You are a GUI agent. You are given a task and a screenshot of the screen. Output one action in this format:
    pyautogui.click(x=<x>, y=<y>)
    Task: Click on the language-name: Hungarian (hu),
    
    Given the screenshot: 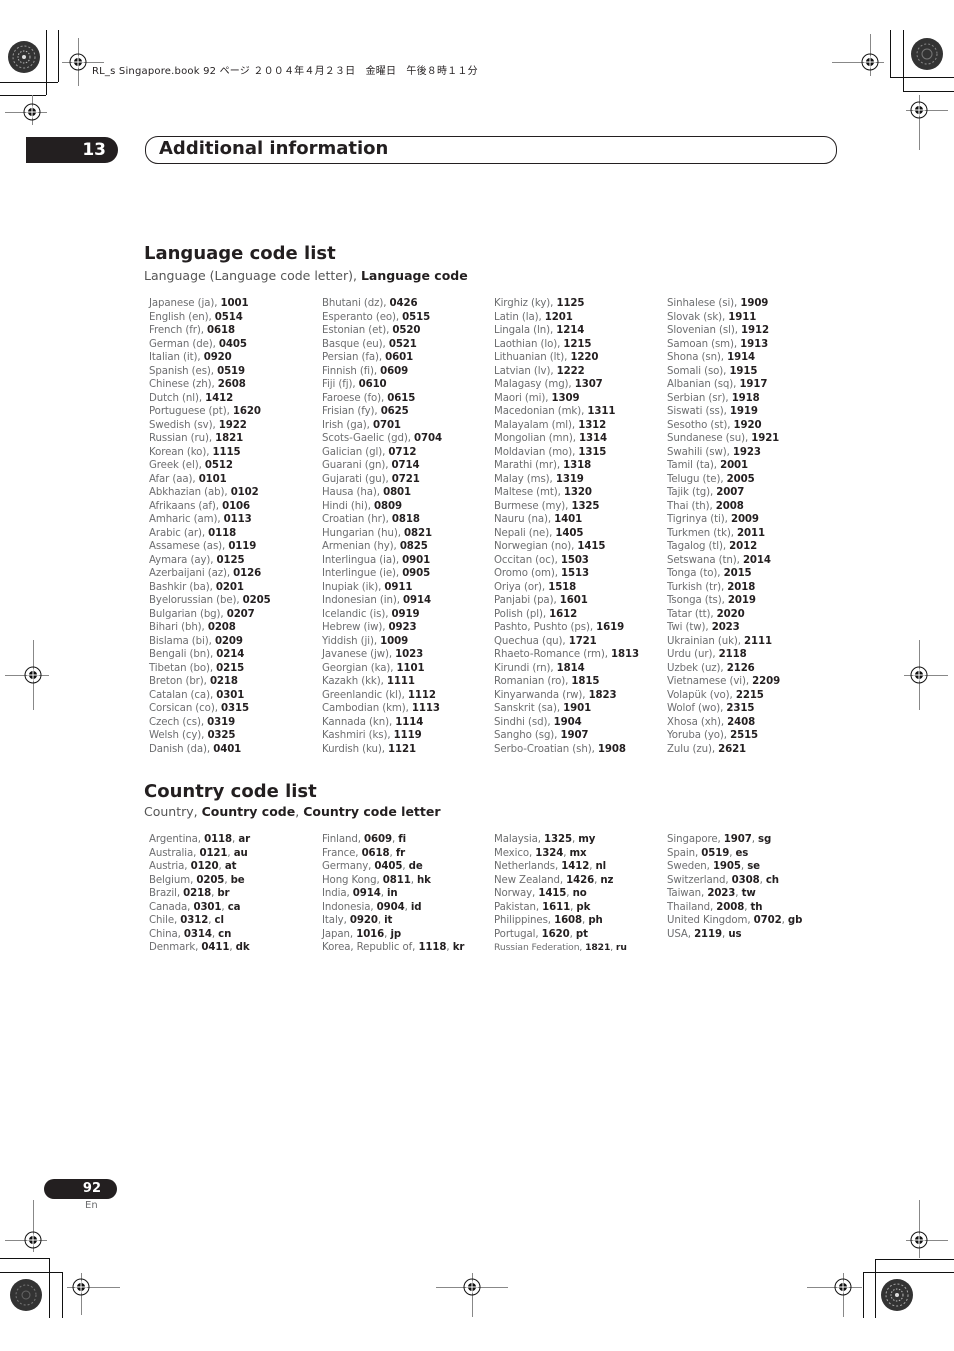 What is the action you would take?
    pyautogui.click(x=363, y=533)
    